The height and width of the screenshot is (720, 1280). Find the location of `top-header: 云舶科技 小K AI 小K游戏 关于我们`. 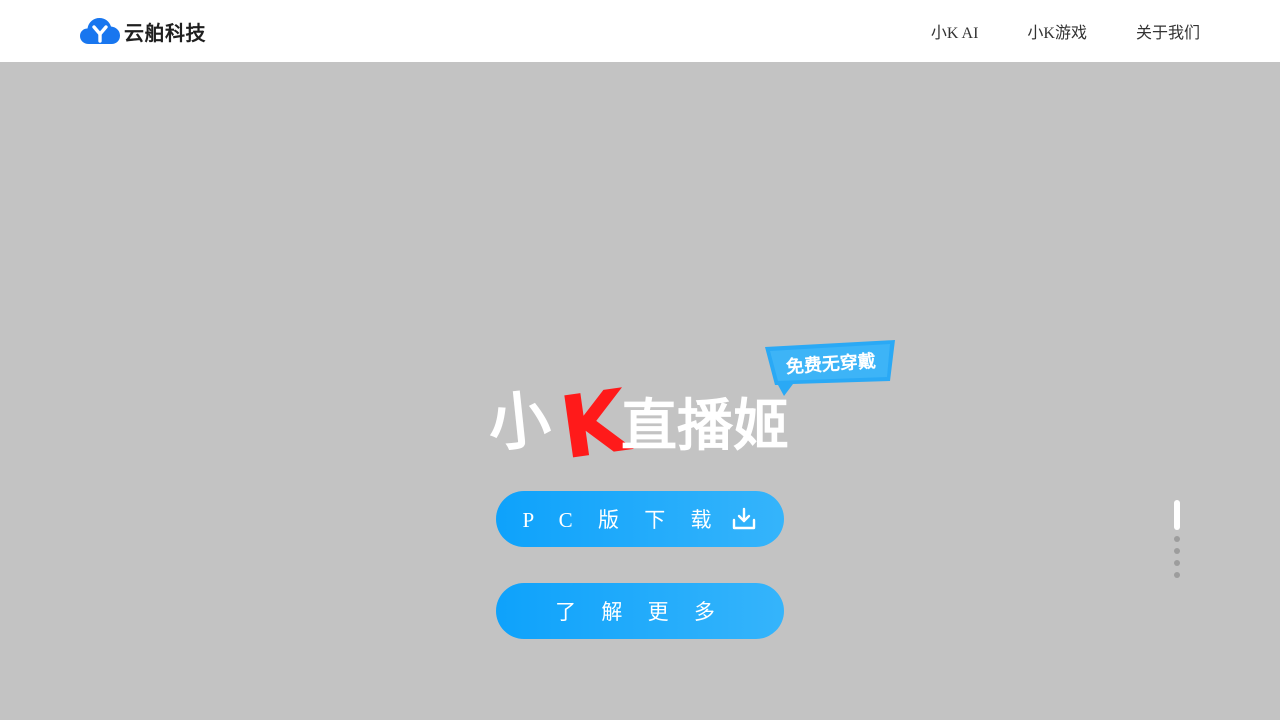

top-header: 云舶科技 小K AI 小K游戏 关于我们 is located at coordinates (640, 31).